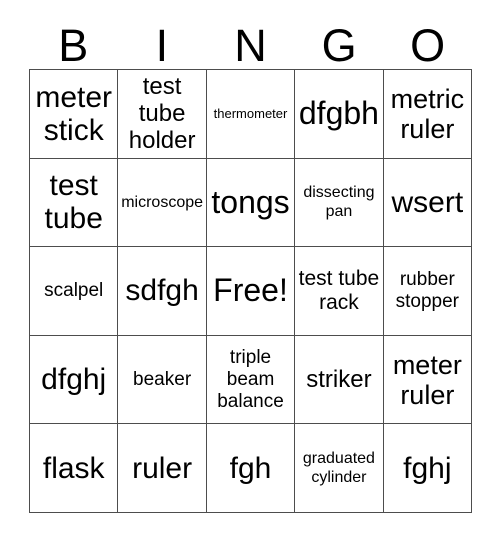 The image size is (500, 544). I want to click on bingo-cell-label: scalpel, so click(74, 290).